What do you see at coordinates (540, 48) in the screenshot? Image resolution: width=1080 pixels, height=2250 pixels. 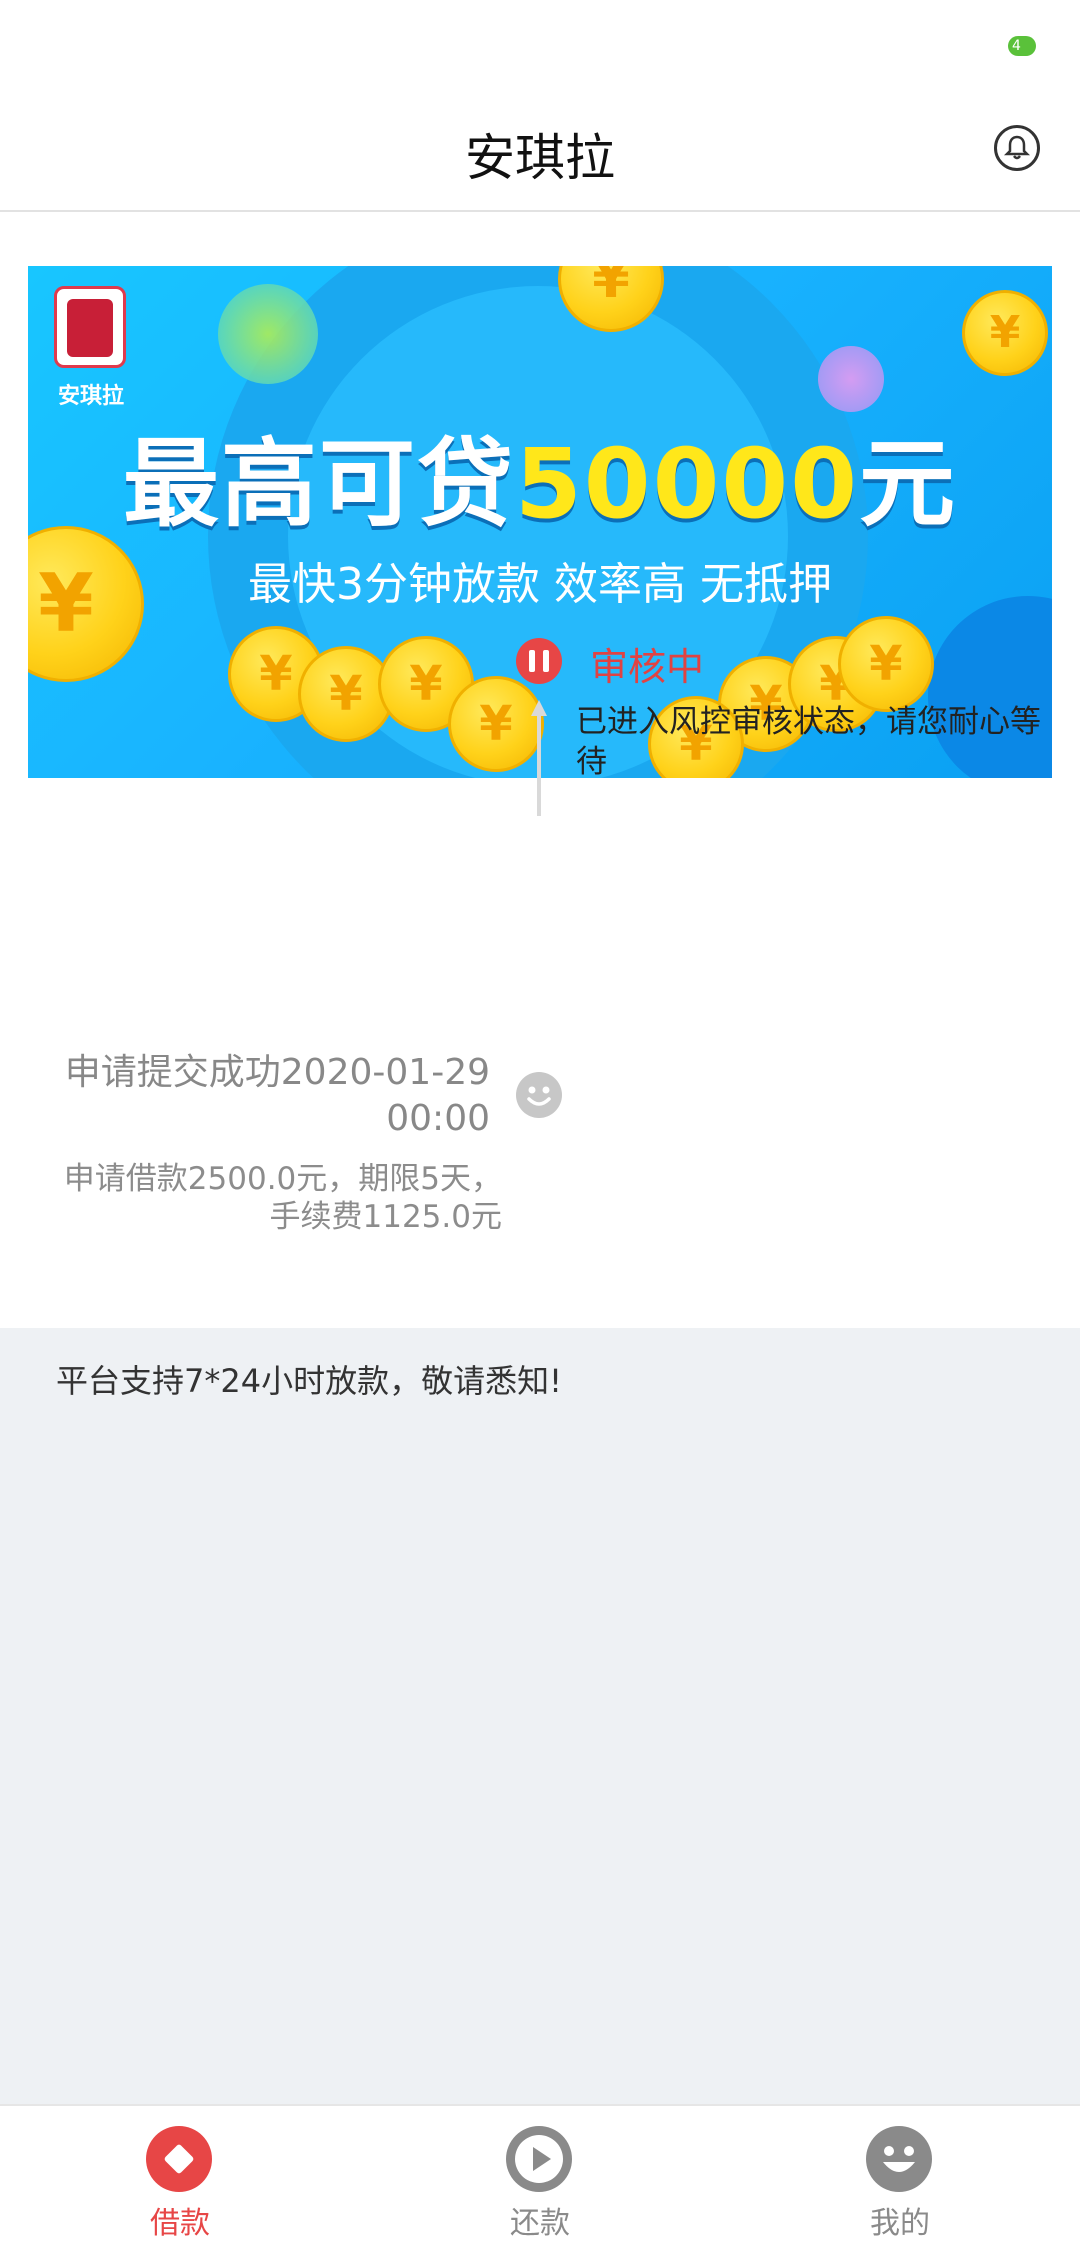 I see `status-bar: 4` at bounding box center [540, 48].